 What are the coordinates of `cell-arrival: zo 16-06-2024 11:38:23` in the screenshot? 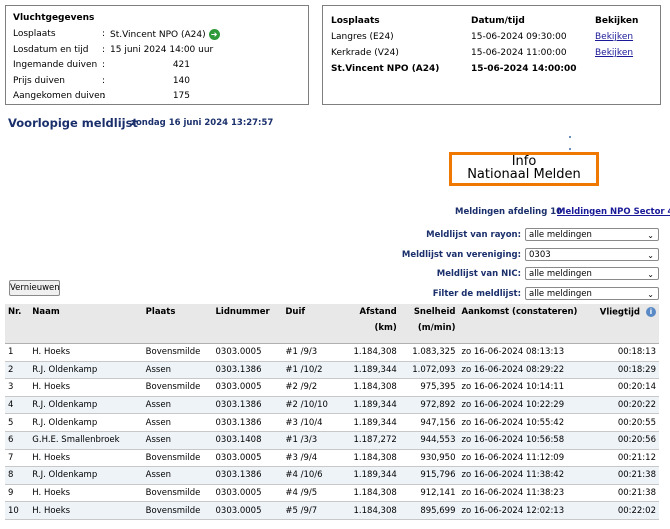 It's located at (522, 493).